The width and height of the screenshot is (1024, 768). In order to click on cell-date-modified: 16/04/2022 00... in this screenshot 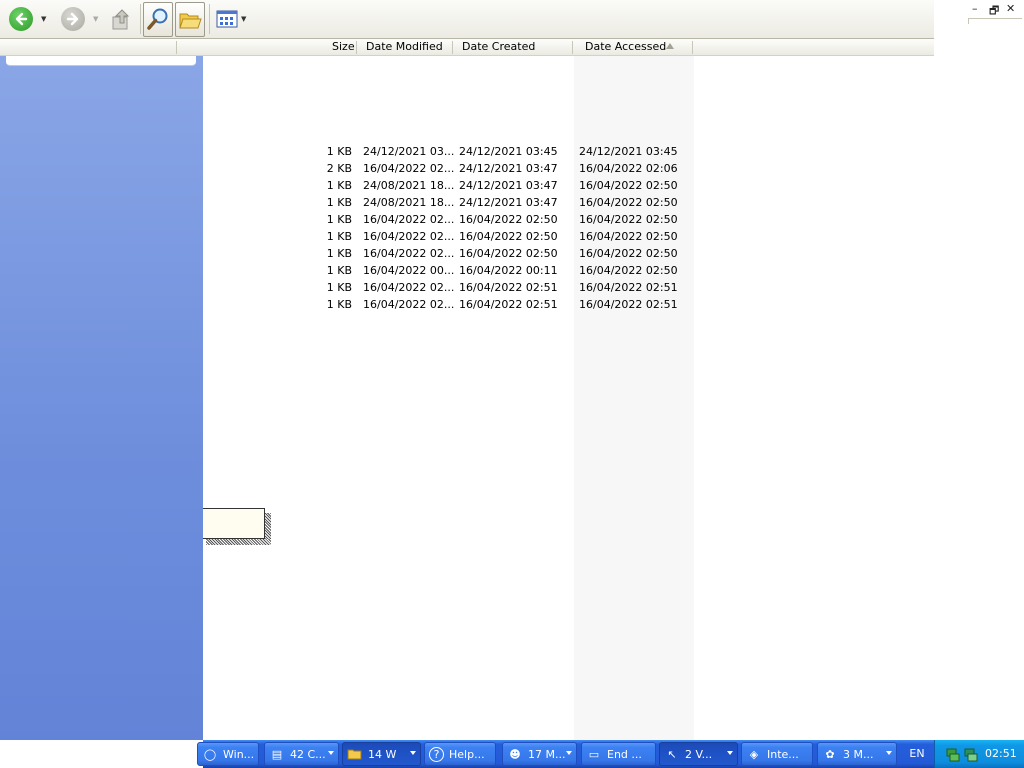, I will do `click(409, 270)`.